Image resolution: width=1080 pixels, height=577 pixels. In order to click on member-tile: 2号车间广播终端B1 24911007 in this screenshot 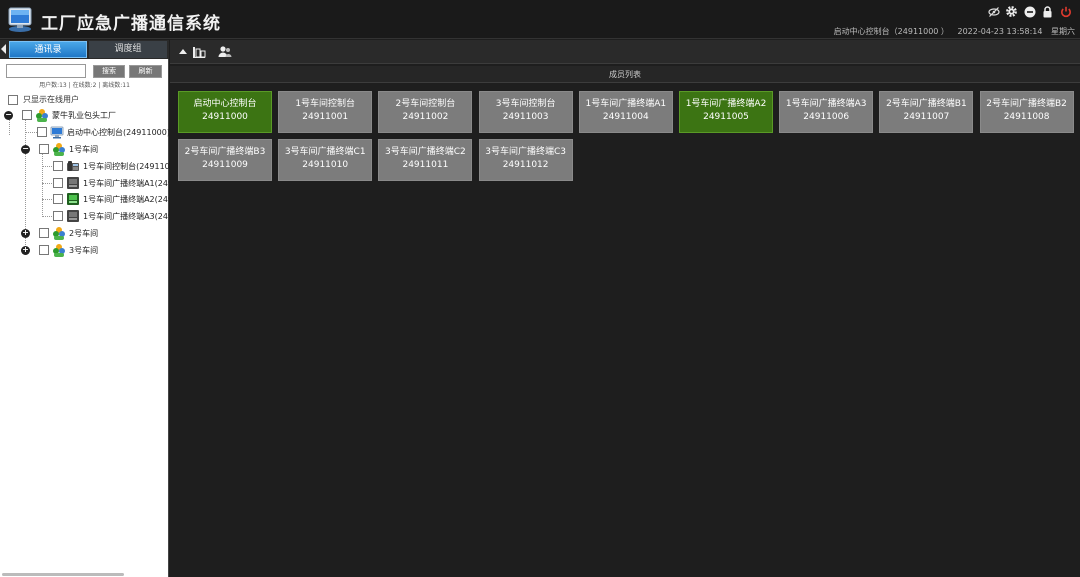, I will do `click(926, 112)`.